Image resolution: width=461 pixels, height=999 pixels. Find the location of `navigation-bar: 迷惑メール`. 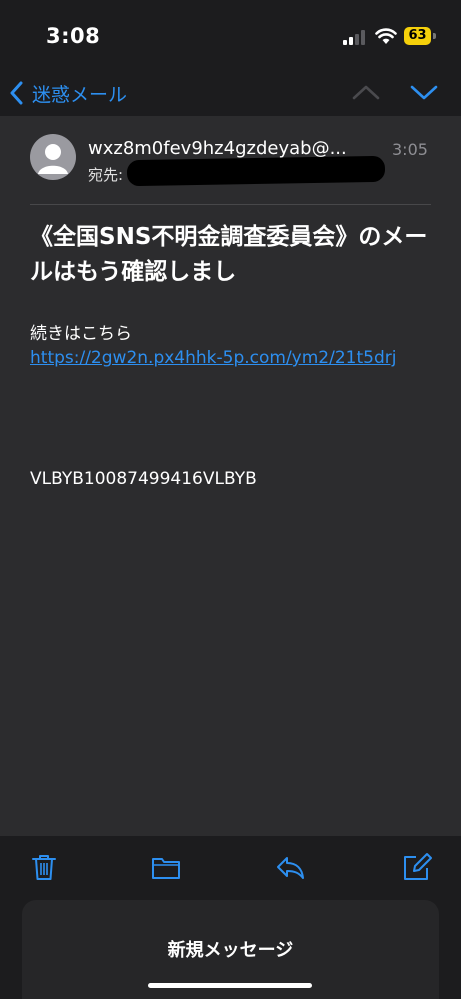

navigation-bar: 迷惑メール is located at coordinates (230, 93).